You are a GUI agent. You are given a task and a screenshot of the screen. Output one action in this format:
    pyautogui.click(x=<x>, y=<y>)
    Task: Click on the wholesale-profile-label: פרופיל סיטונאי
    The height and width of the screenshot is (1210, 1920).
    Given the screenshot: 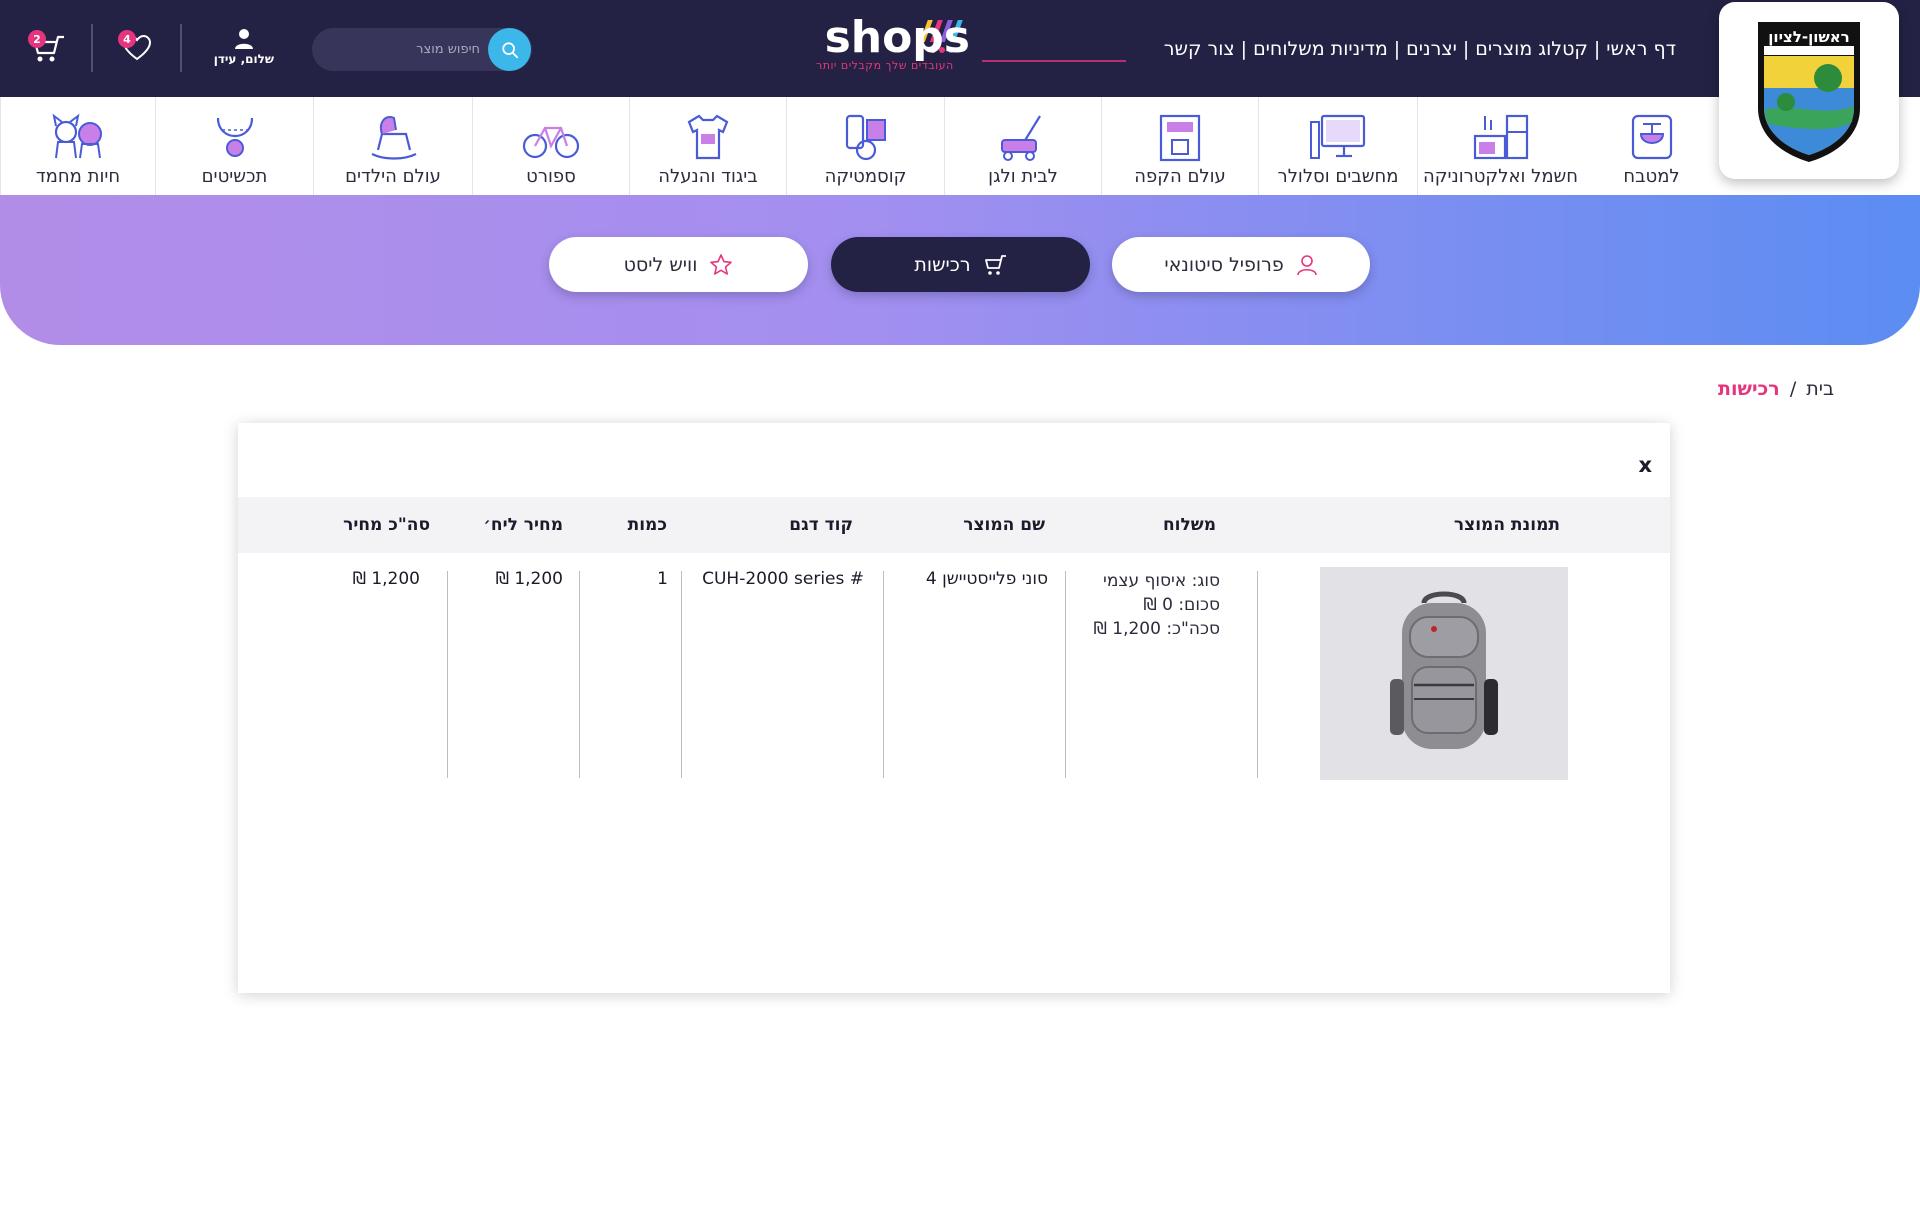 What is the action you would take?
    pyautogui.click(x=1224, y=264)
    